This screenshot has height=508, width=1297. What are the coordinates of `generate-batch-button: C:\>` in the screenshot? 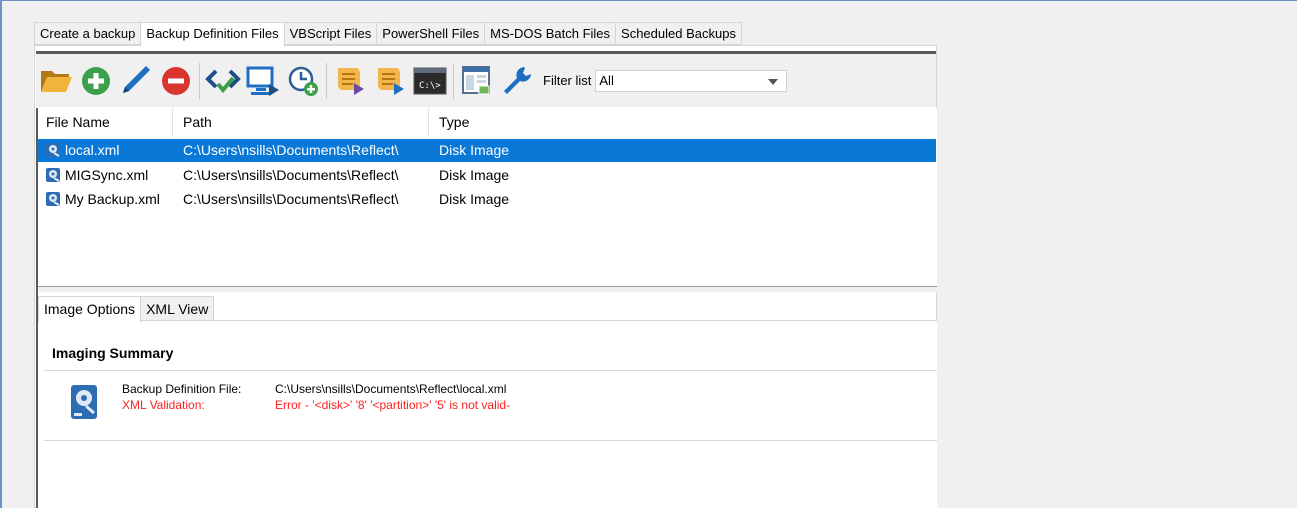 It's located at (430, 81).